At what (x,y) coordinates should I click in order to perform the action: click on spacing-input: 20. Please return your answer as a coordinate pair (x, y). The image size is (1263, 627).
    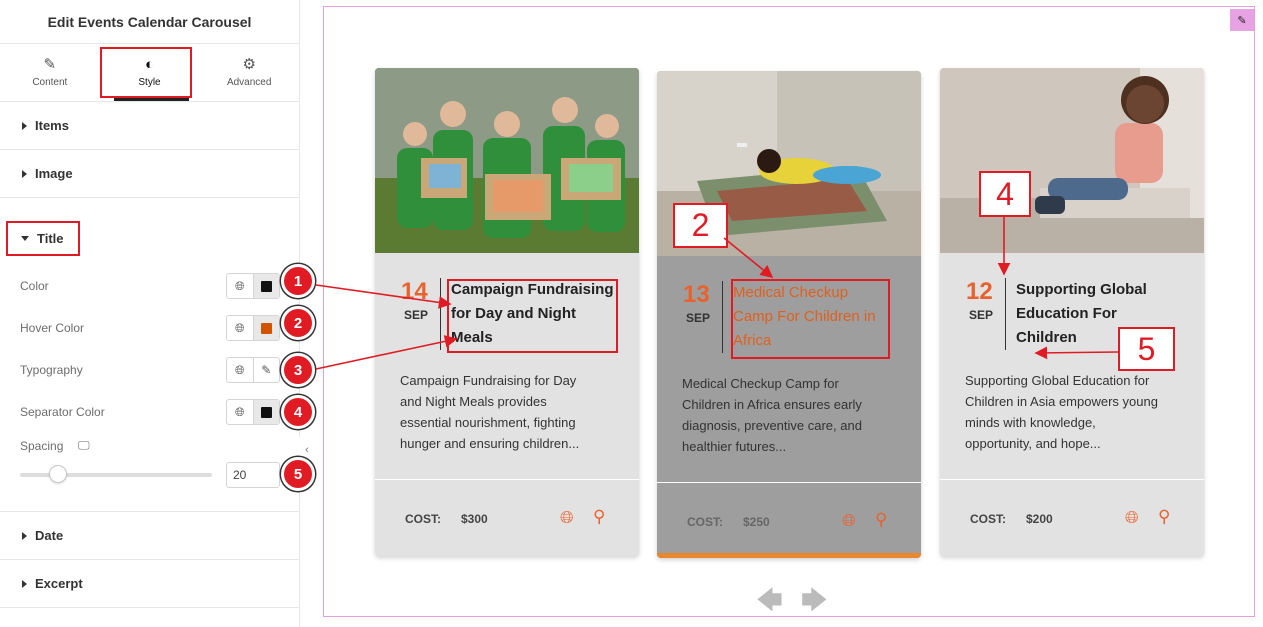
    Looking at the image, I should click on (253, 475).